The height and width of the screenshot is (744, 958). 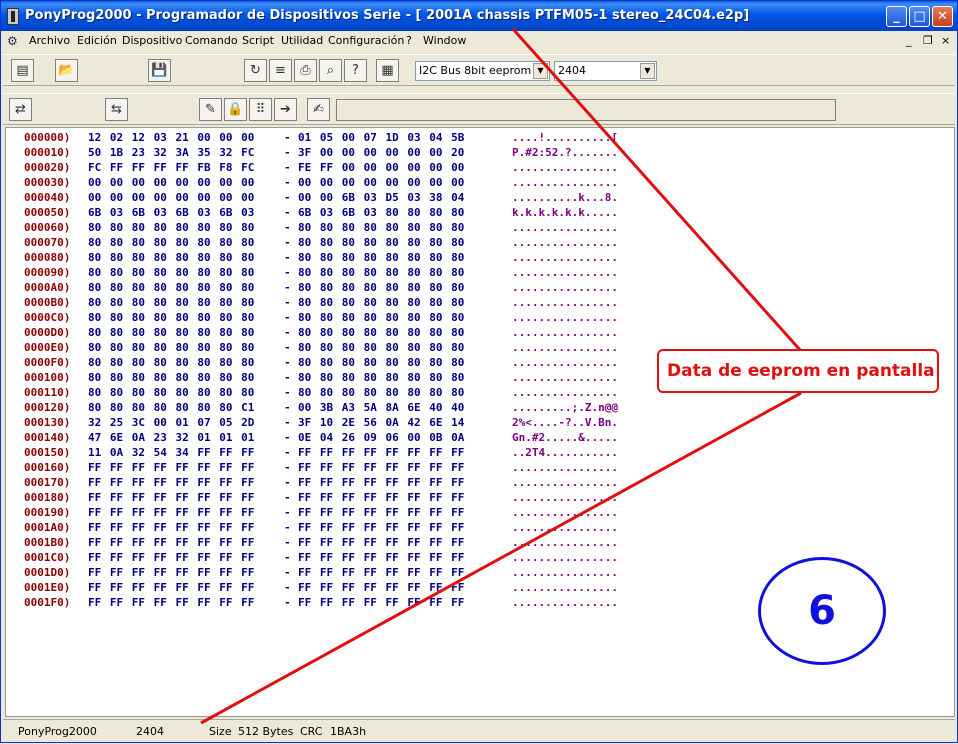 I want to click on row-bytes-high: 3F 10 2E 56 0A 42 6E 14, so click(x=381, y=422).